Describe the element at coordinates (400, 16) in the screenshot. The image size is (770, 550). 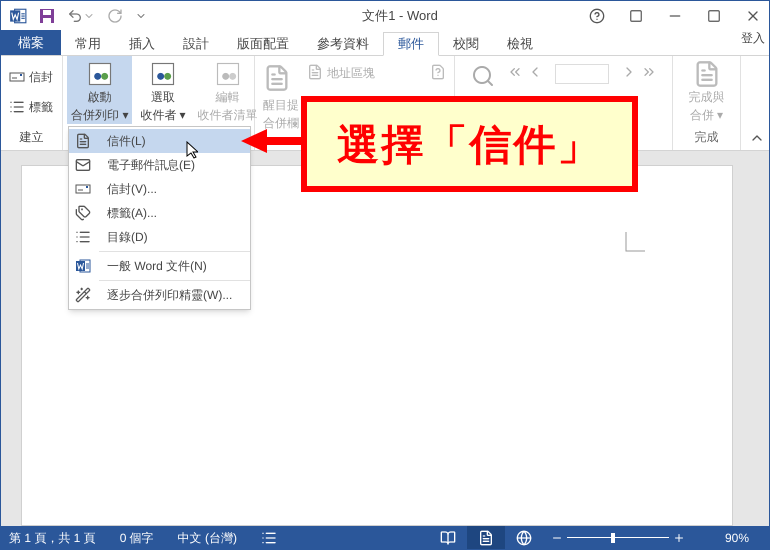
I see `window-title: 文件1 - Word` at that location.